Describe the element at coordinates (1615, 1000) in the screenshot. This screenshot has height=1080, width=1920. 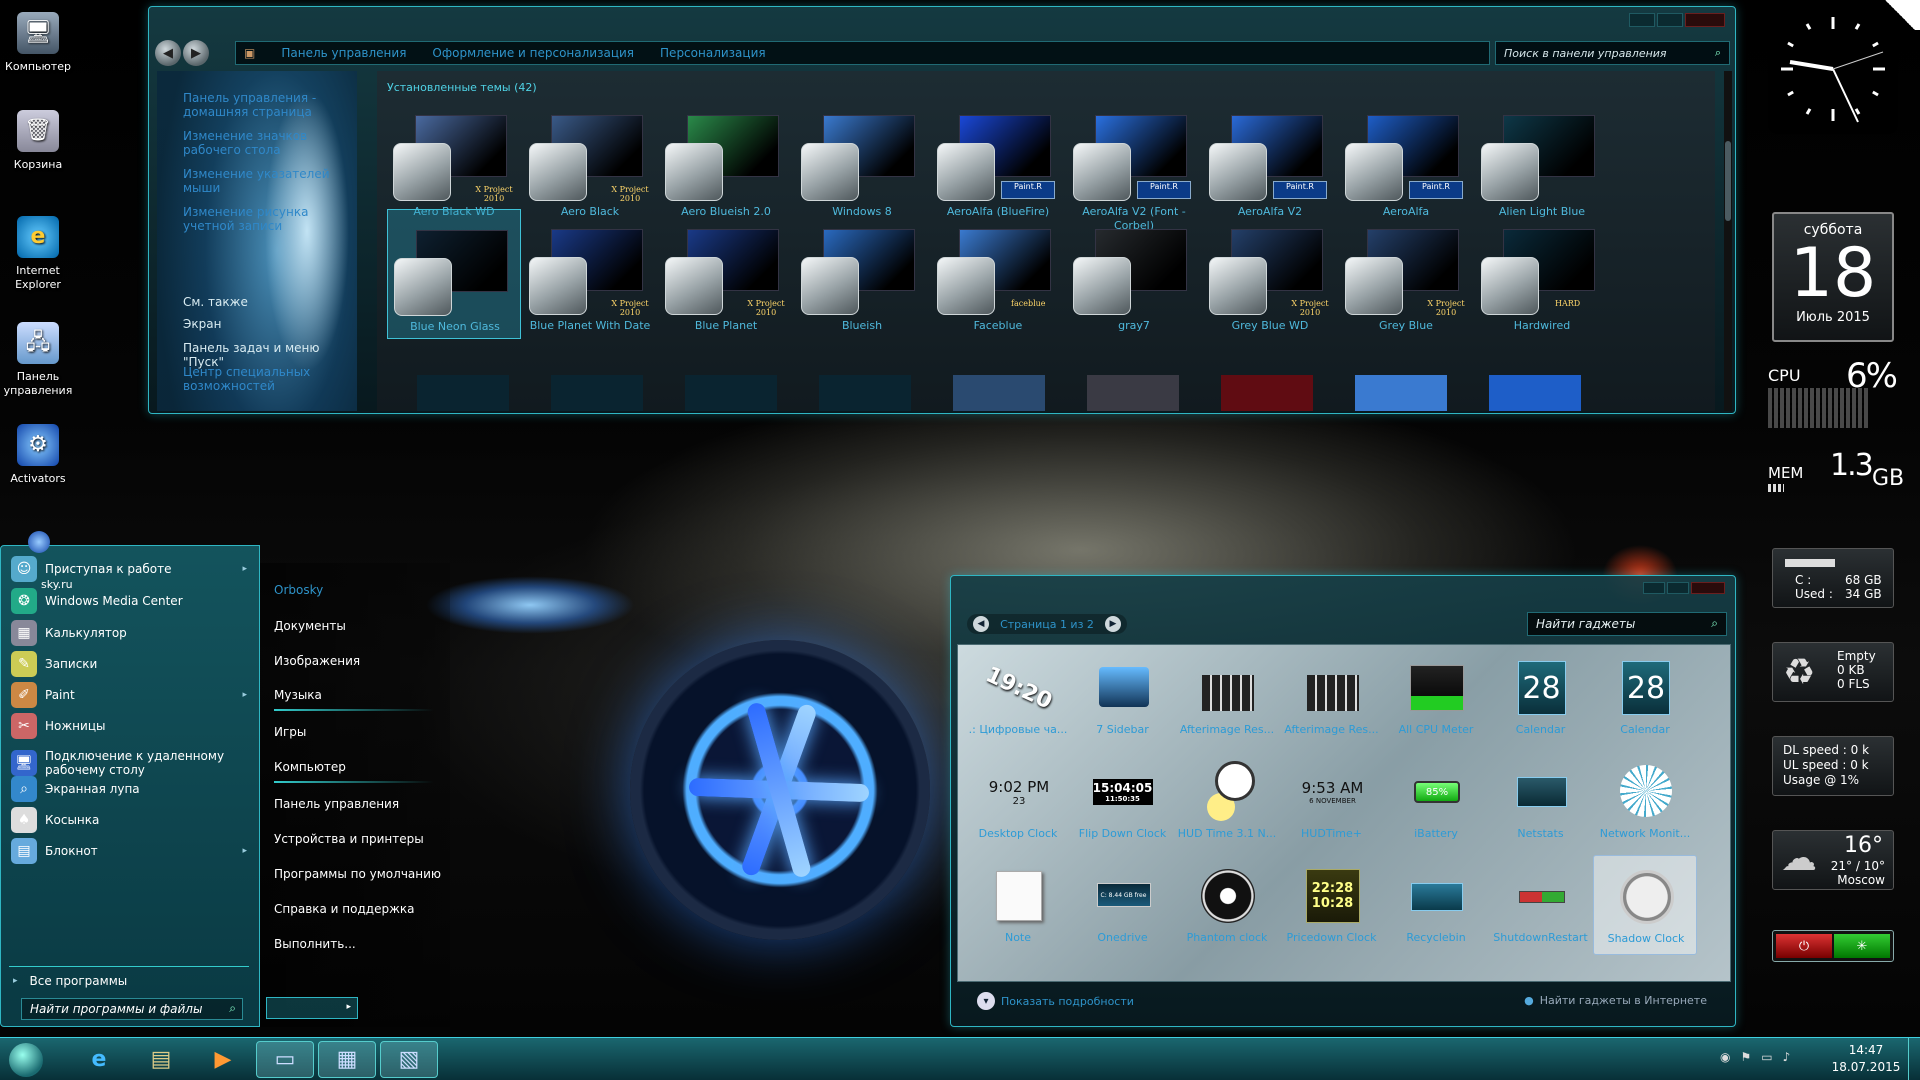
I see `find-gadgets-online-link: ● Найти гаджеты в Интернете` at that location.